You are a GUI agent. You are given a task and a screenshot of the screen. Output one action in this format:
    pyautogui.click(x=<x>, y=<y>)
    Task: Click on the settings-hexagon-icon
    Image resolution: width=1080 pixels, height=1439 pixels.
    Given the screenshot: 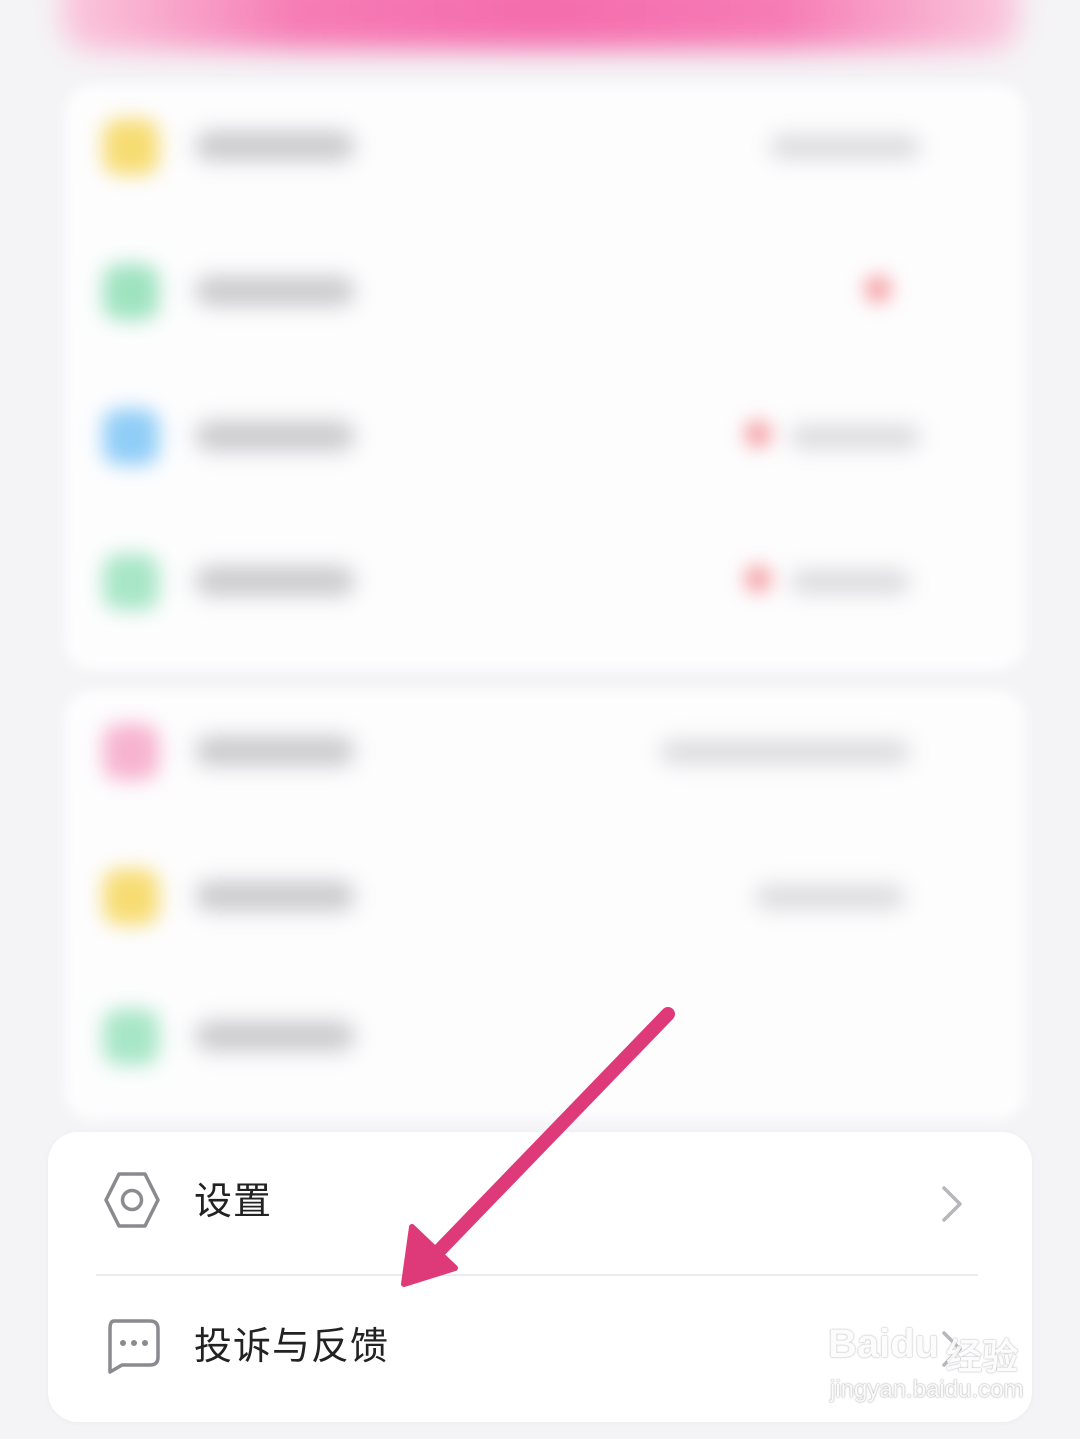 What is the action you would take?
    pyautogui.click(x=132, y=1200)
    